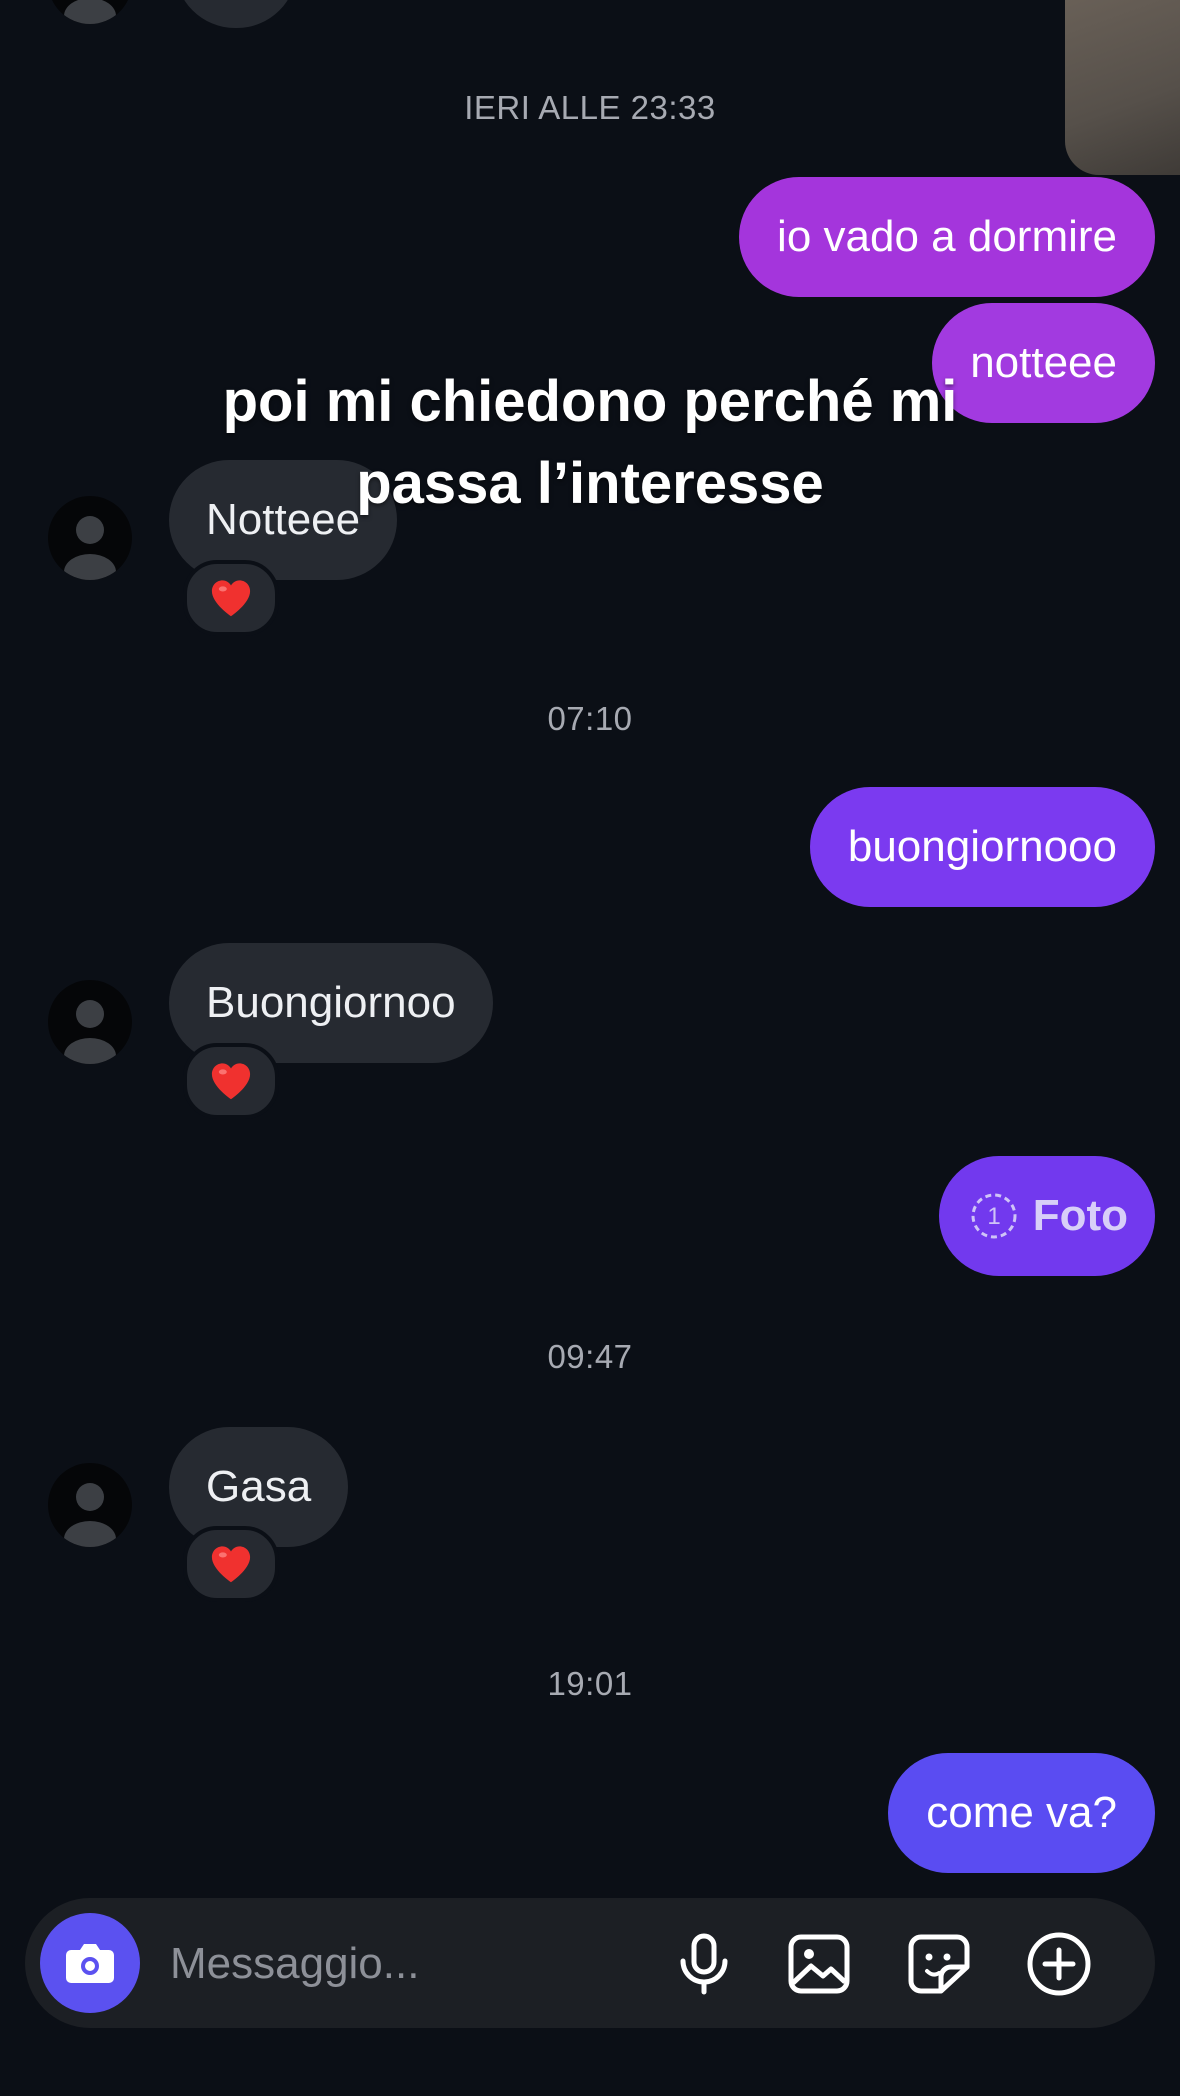  Describe the element at coordinates (947, 237) in the screenshot. I see `outgoing-message: io vado a dormire` at that location.